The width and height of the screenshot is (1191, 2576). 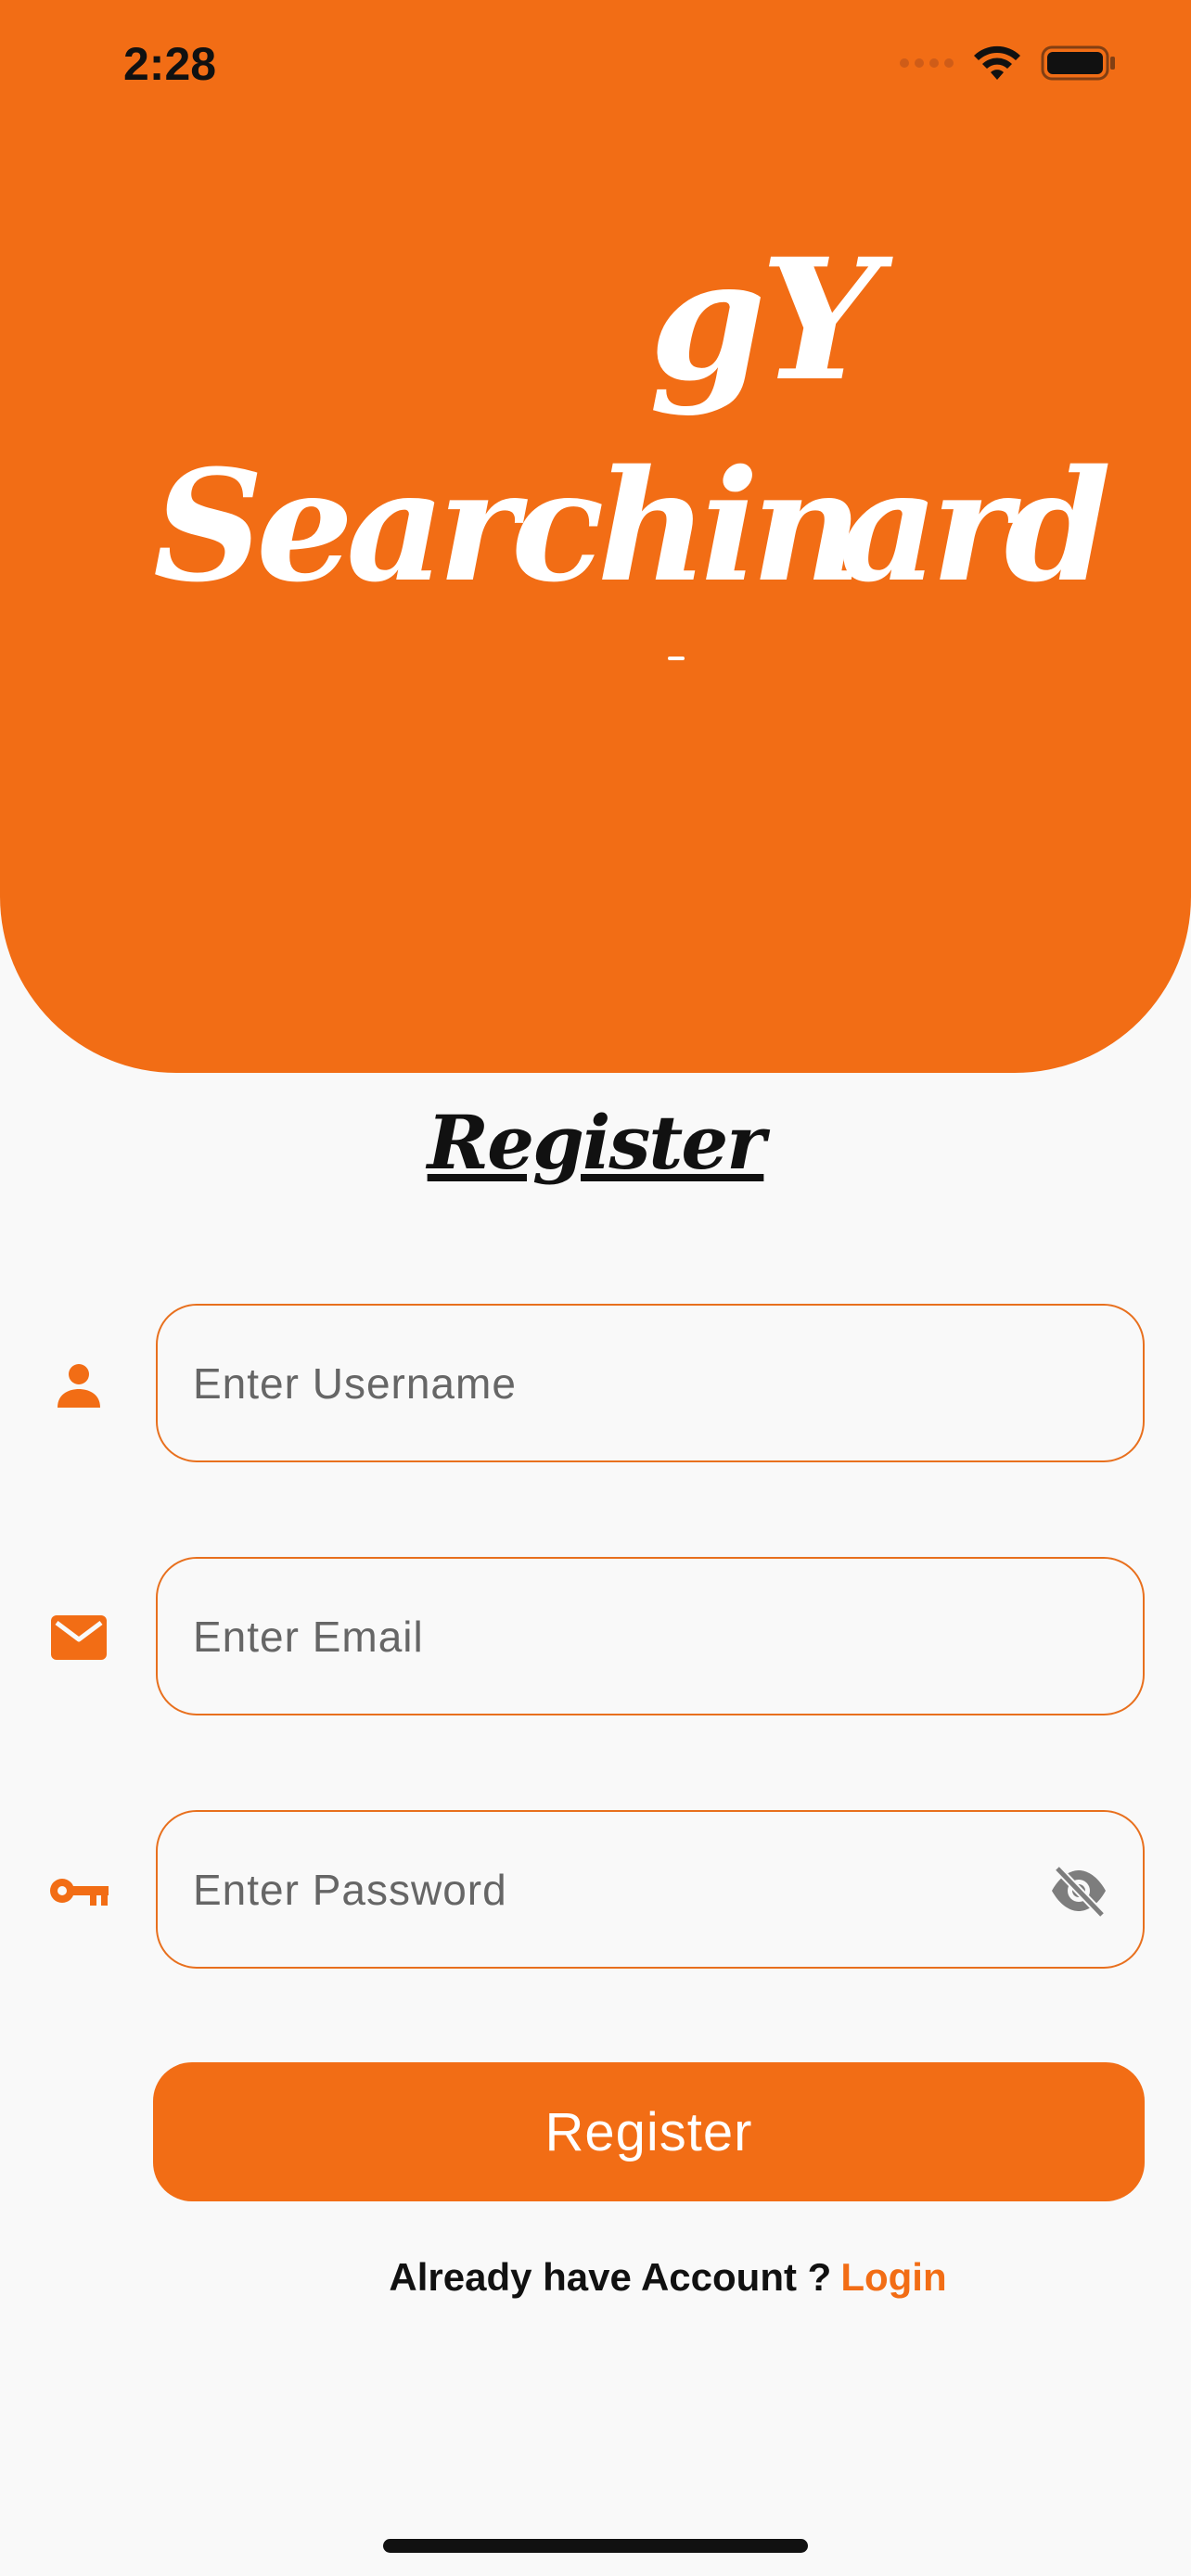 I want to click on username-row, so click(x=595, y=1385).